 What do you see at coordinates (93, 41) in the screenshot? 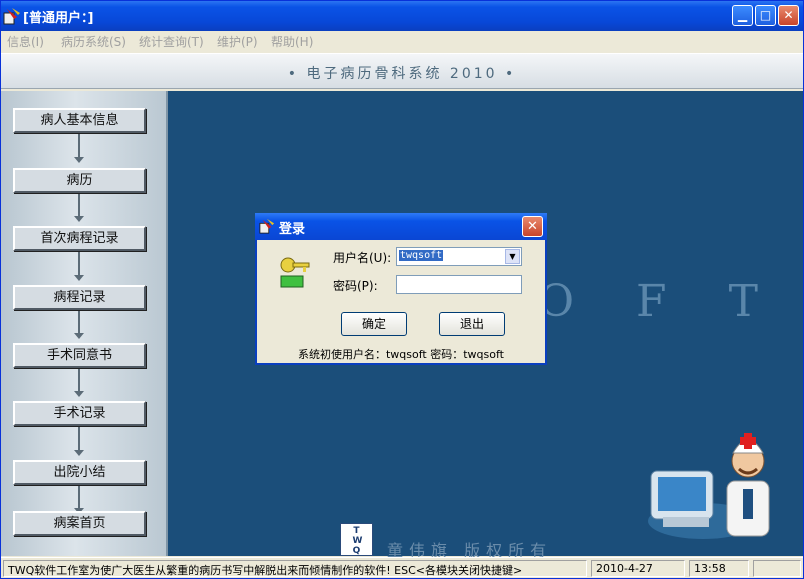
I see `menu-records-system: 病历系统(S)` at bounding box center [93, 41].